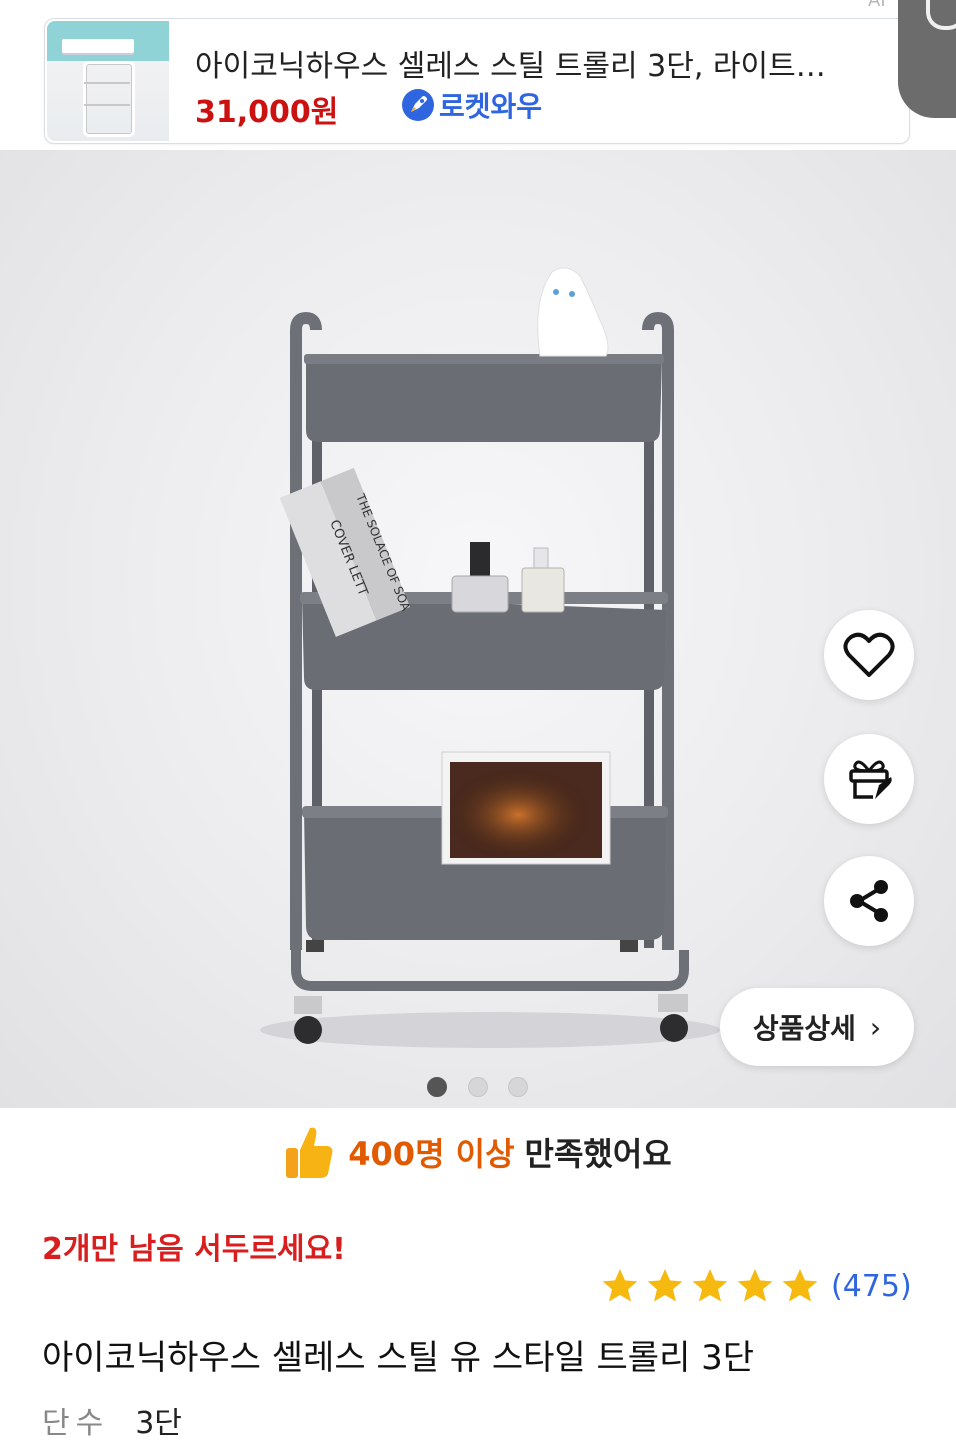 Image resolution: width=956 pixels, height=1442 pixels. What do you see at coordinates (431, 1154) in the screenshot?
I see `satisfaction-count: 400명 이상` at bounding box center [431, 1154].